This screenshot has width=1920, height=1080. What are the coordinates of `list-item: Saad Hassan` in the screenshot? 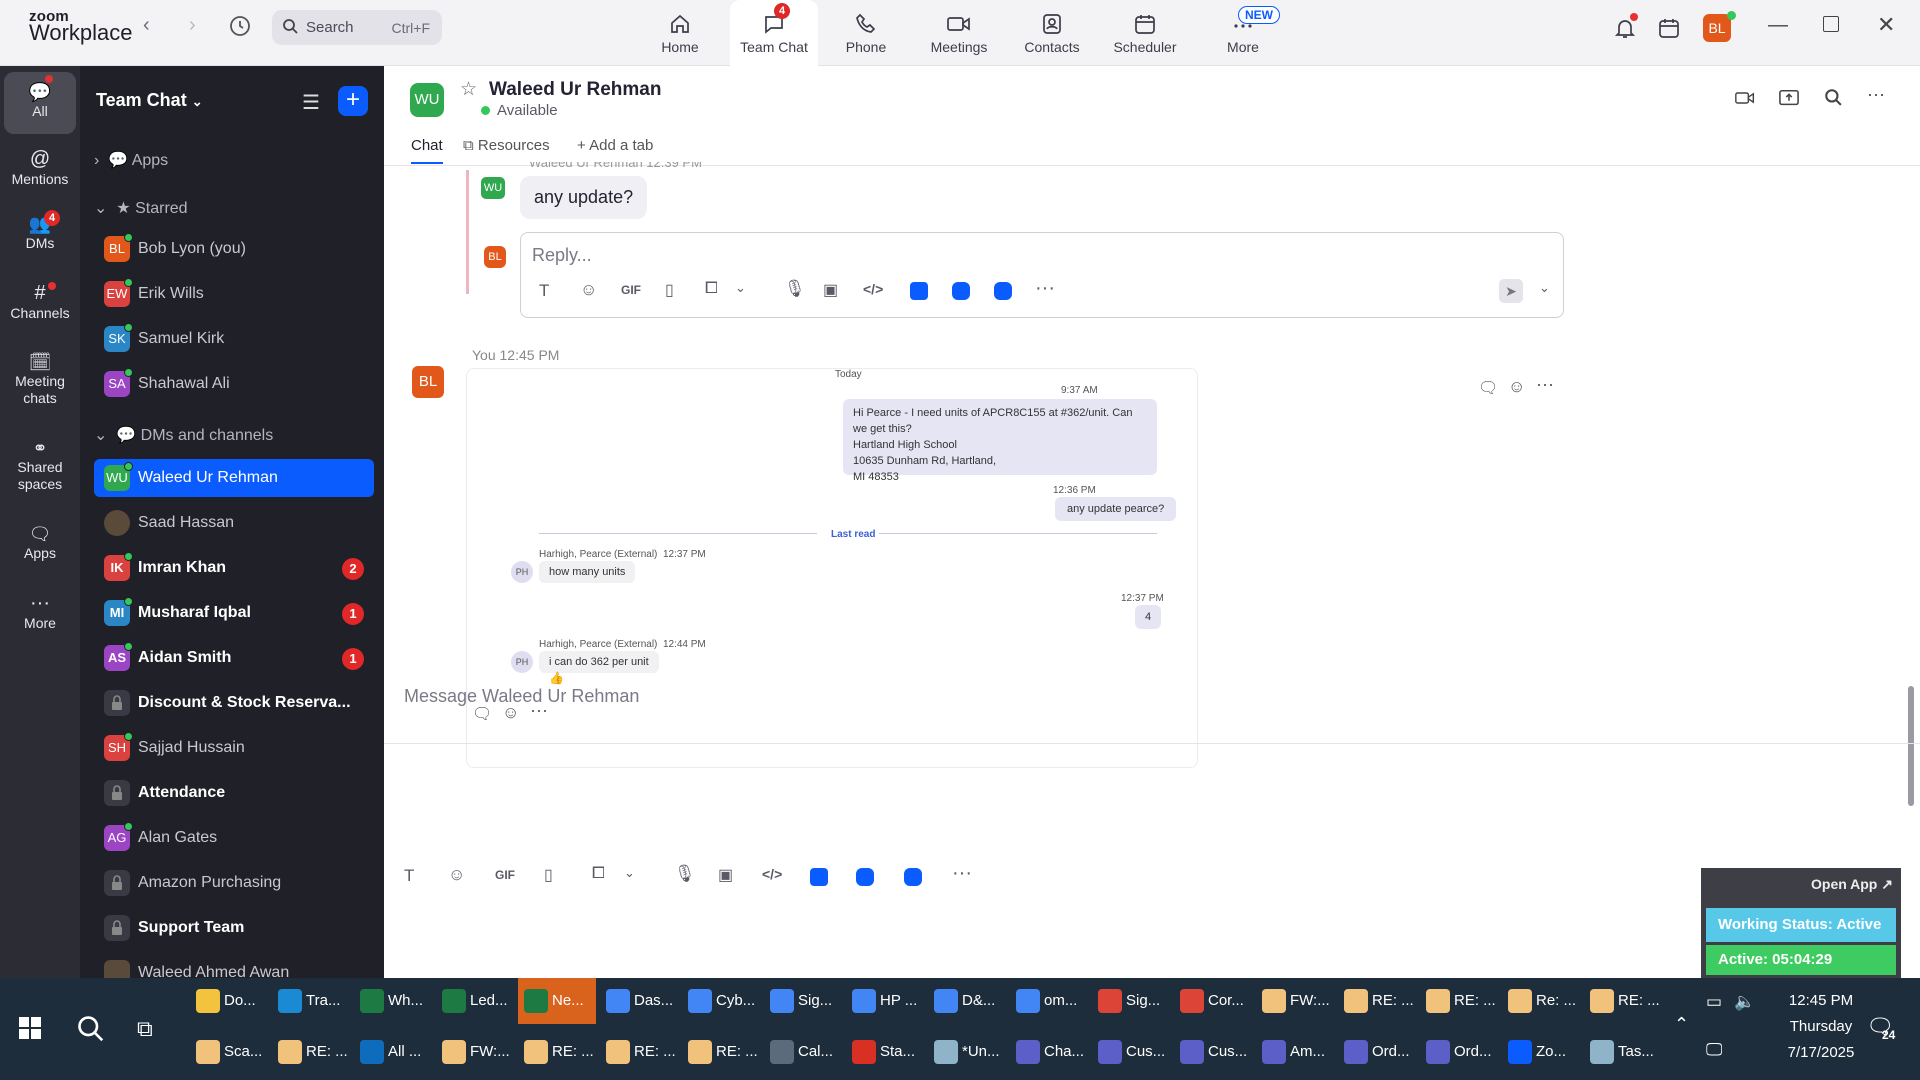 It's located at (234, 523).